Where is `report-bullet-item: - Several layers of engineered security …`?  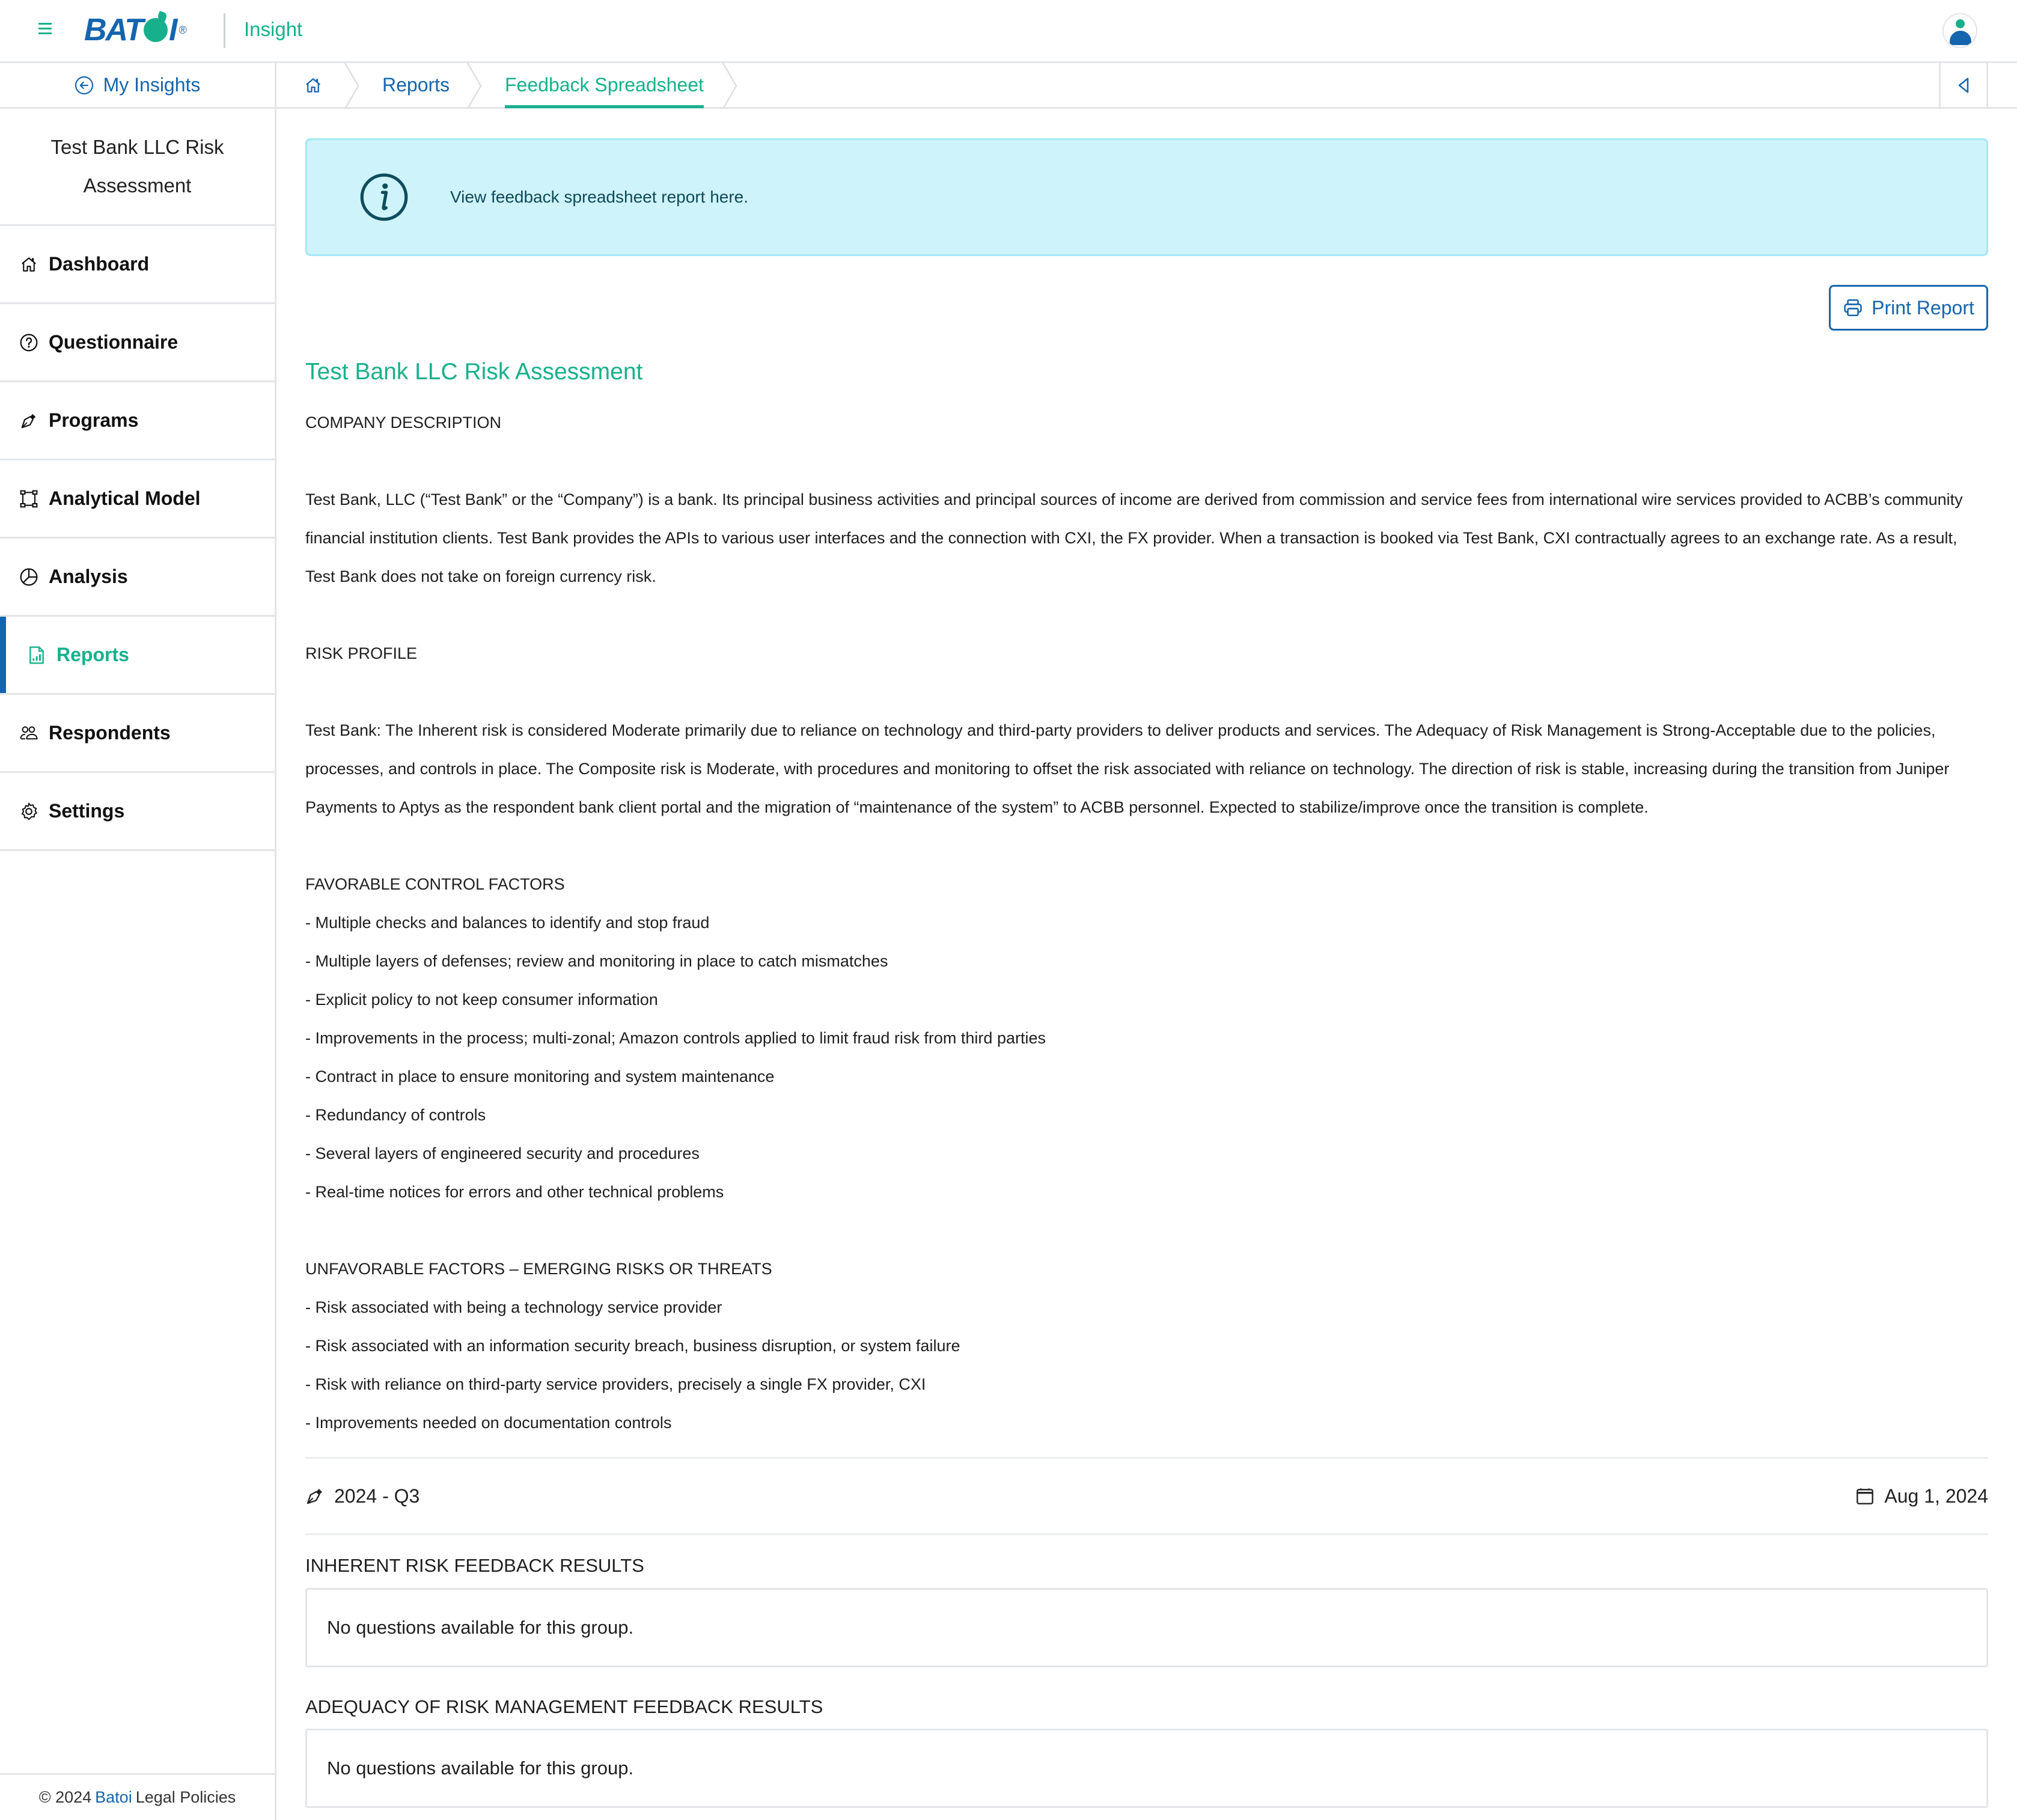
report-bullet-item: - Several layers of engineered security … is located at coordinates (502, 1153).